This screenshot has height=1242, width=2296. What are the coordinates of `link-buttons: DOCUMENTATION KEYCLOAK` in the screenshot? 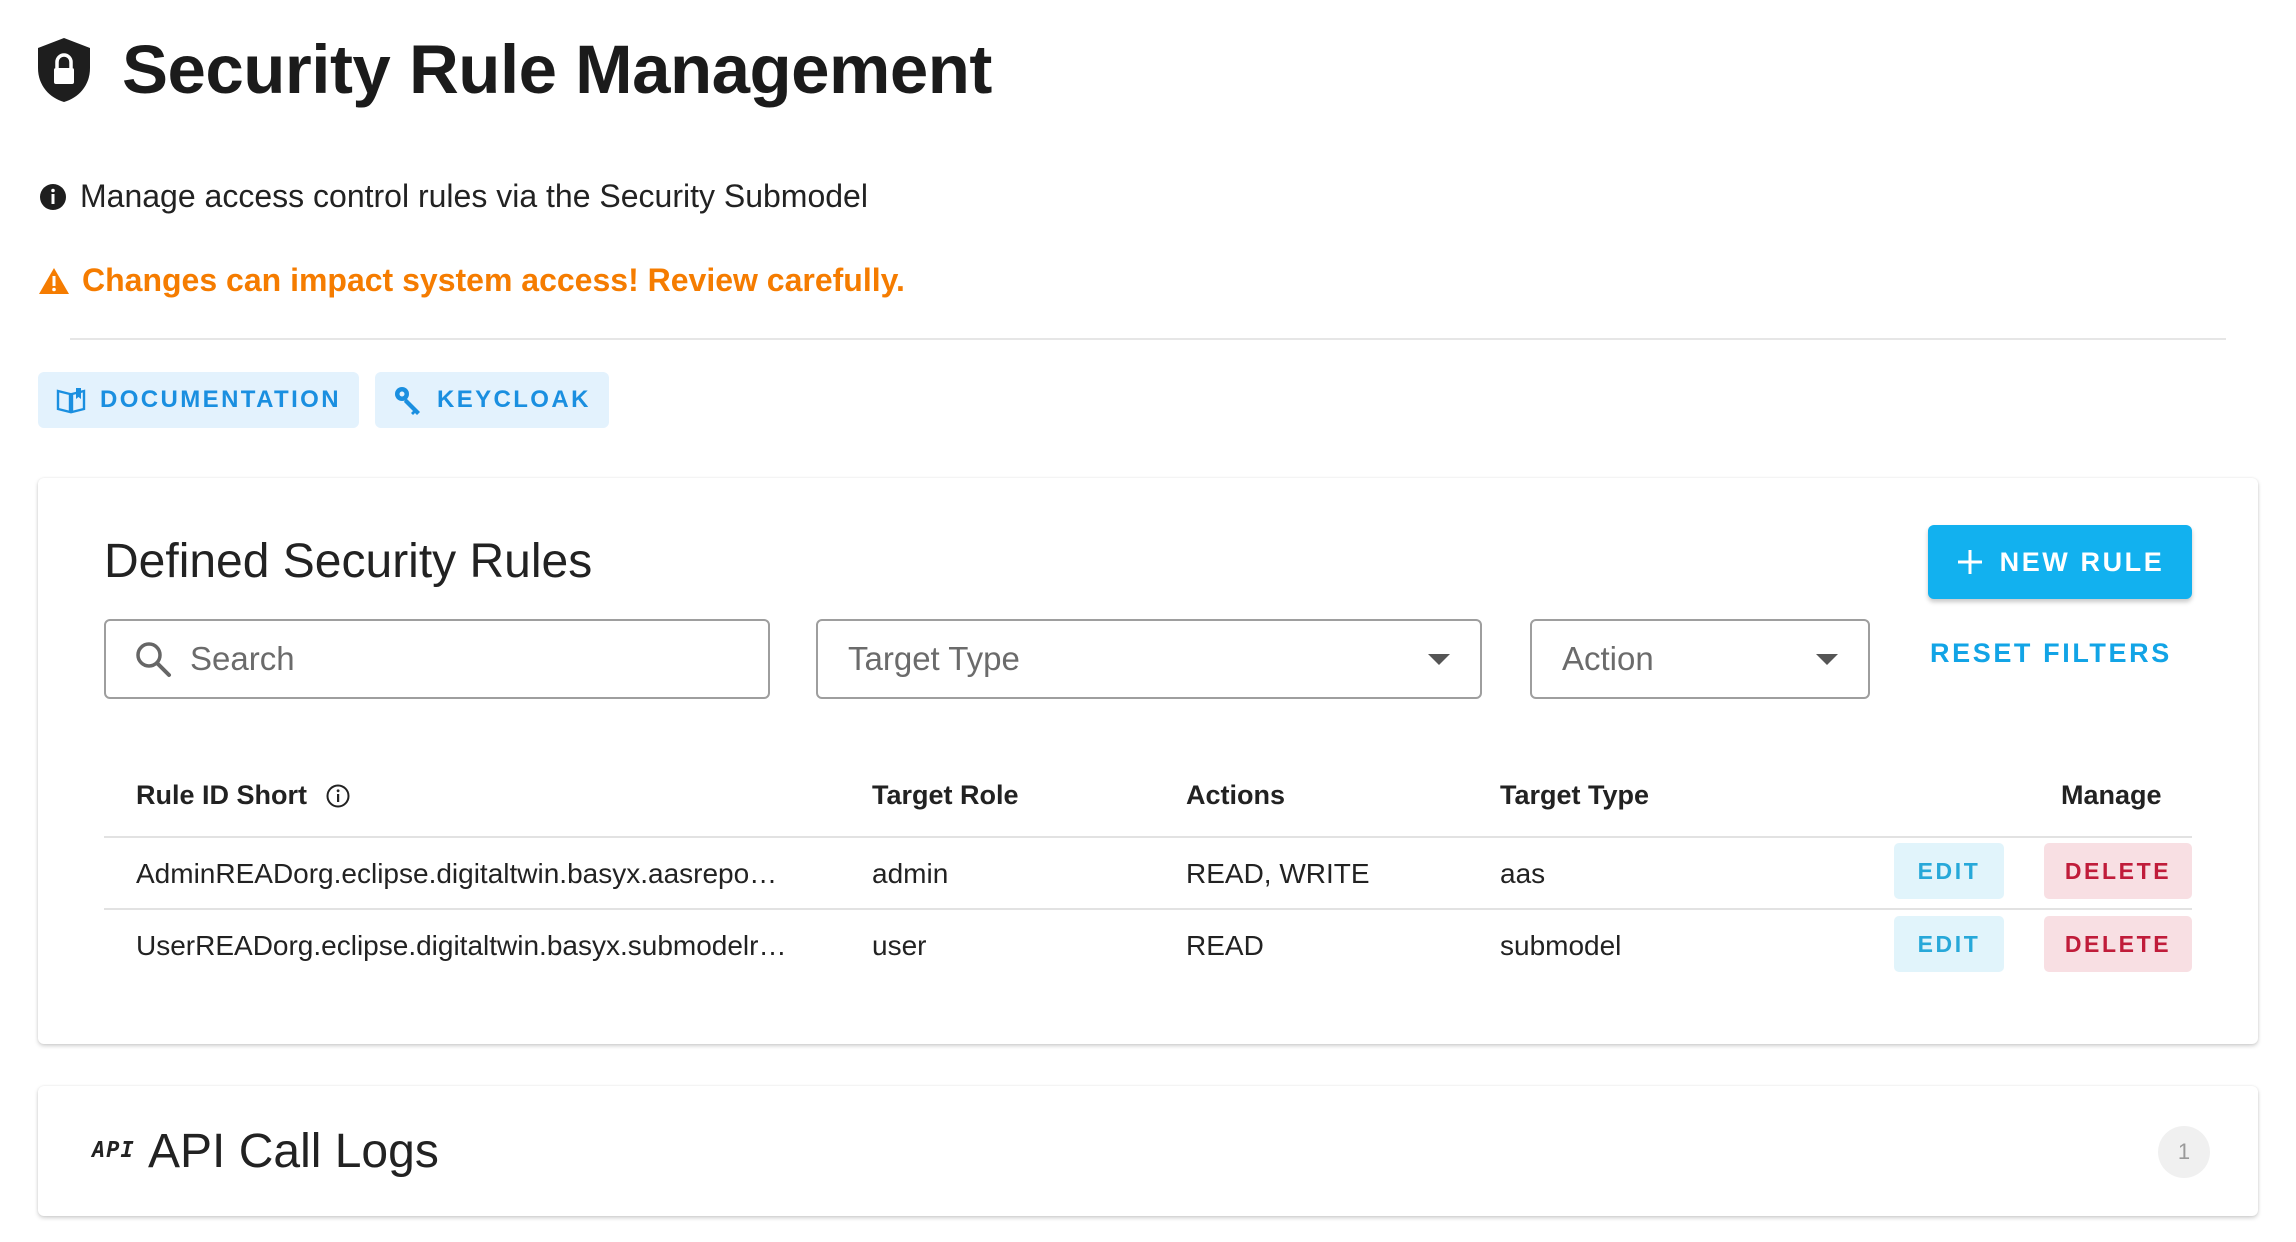 It's located at (323, 400).